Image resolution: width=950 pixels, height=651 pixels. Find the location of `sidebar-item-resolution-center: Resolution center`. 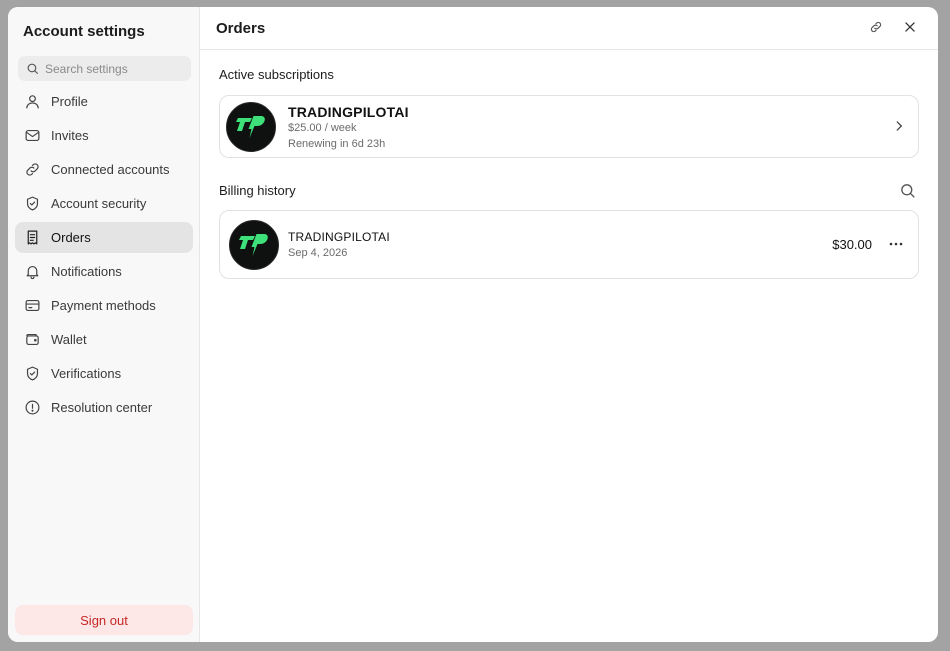

sidebar-item-resolution-center: Resolution center is located at coordinates (104, 407).